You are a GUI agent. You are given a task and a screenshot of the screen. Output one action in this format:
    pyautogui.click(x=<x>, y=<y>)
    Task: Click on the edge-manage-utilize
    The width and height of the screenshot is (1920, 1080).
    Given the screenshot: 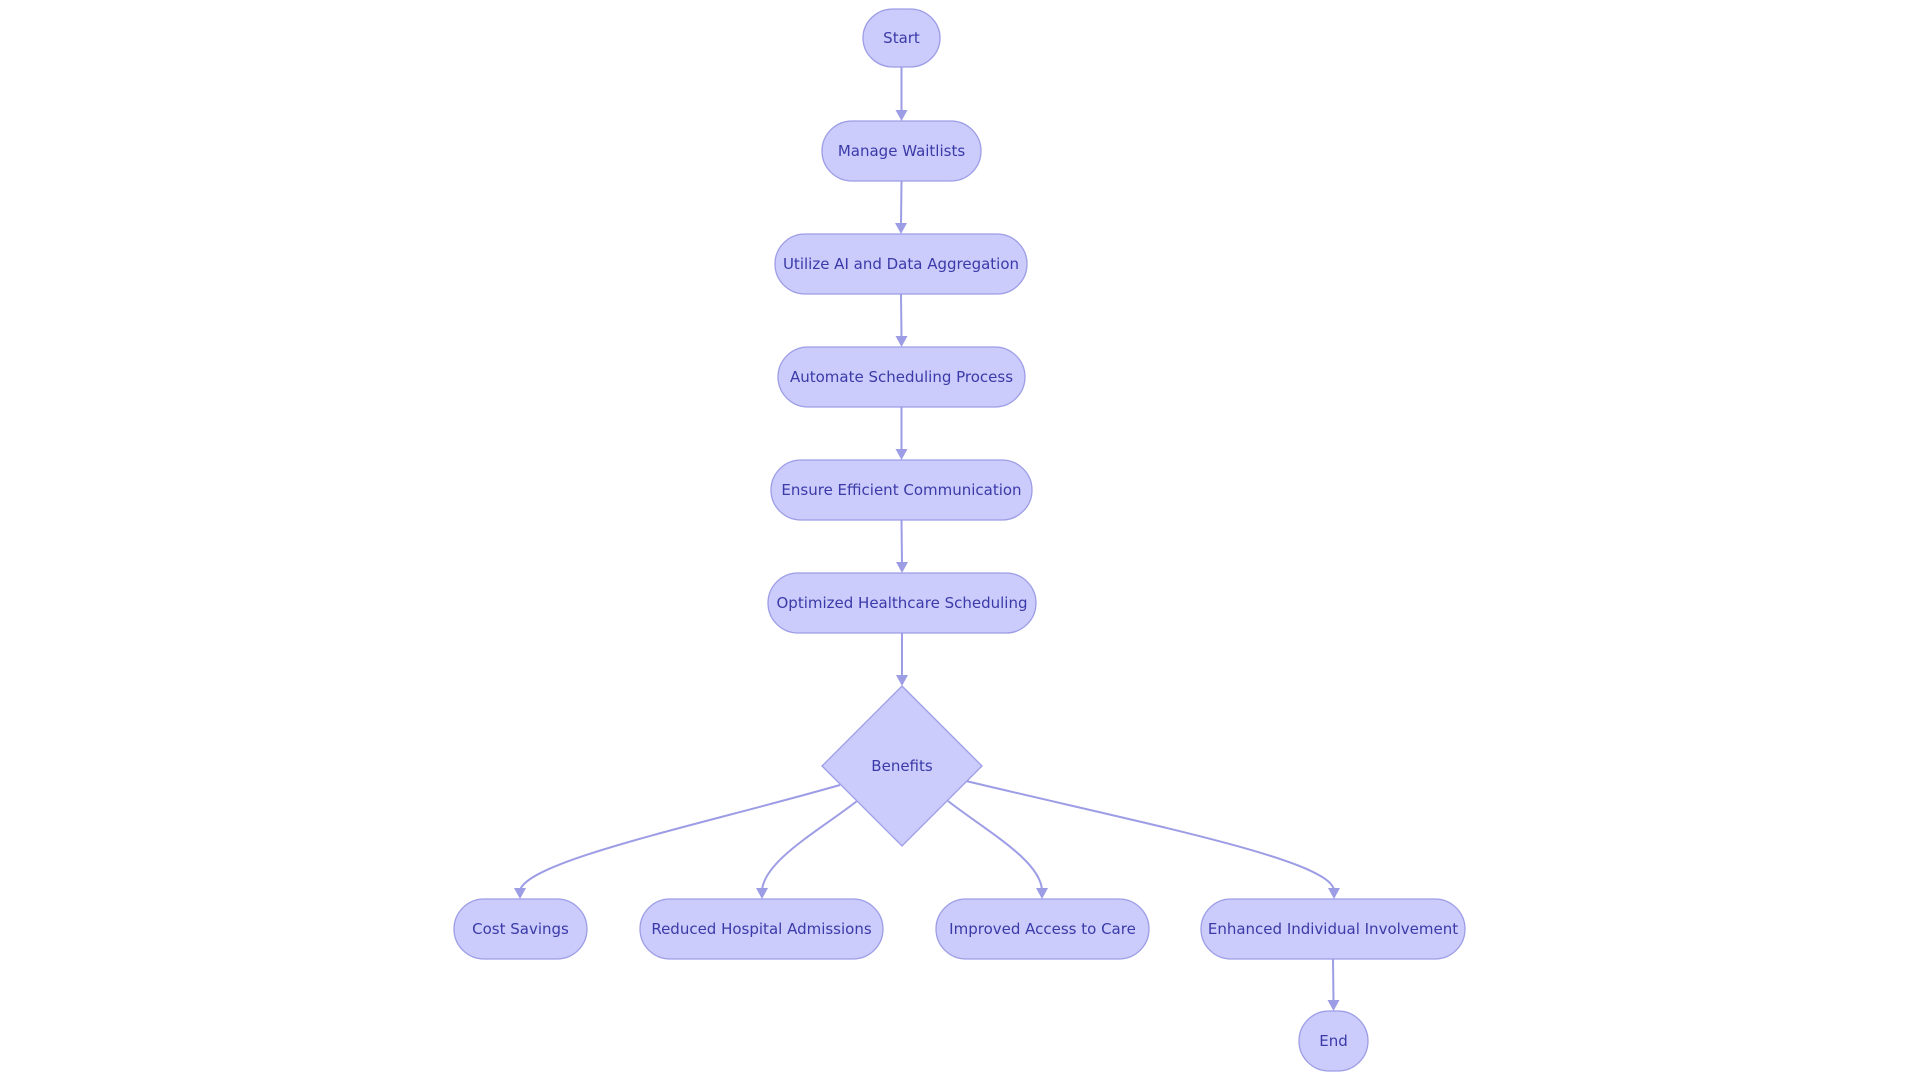 What is the action you would take?
    pyautogui.click(x=901, y=207)
    